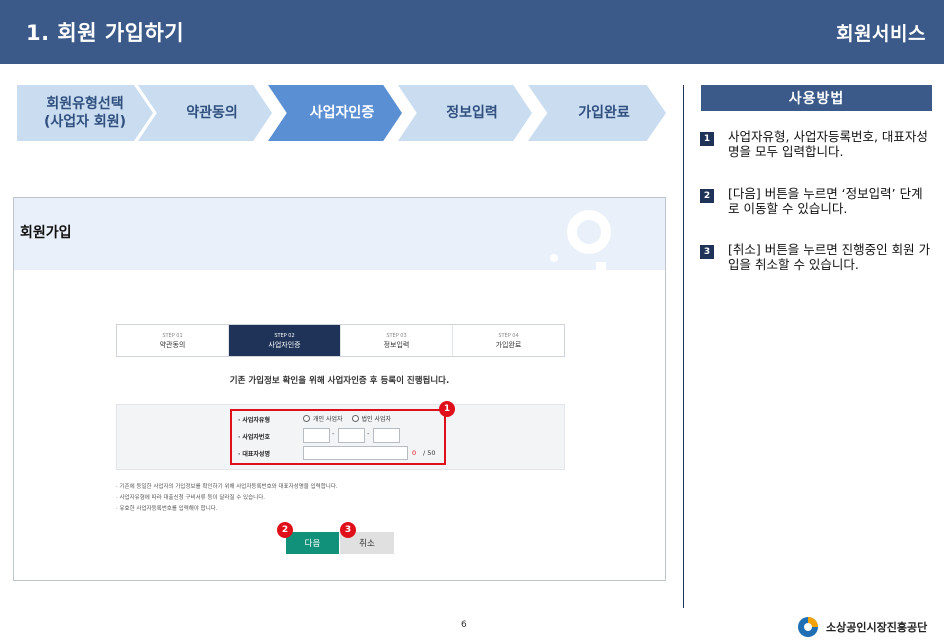 The width and height of the screenshot is (944, 641). I want to click on decorative-square-icon, so click(601, 266).